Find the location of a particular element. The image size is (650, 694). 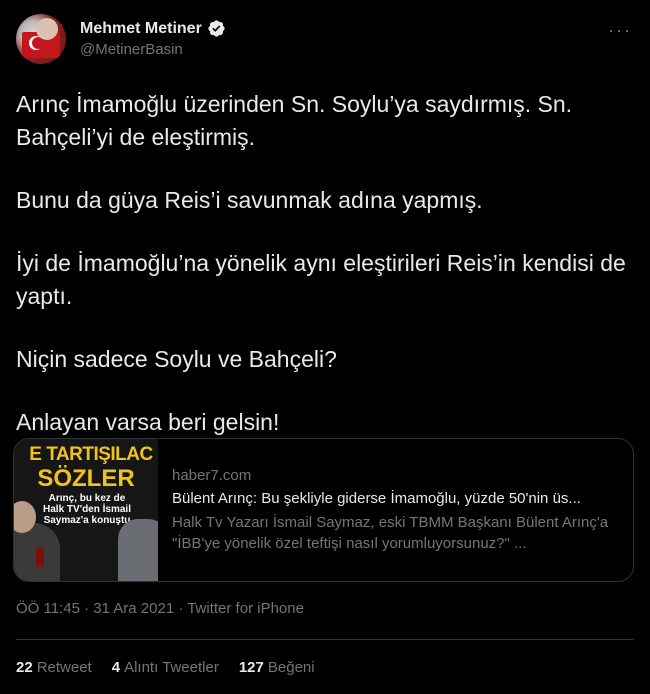

thumb-headline: E TARTIŞILAC is located at coordinates (91, 454).